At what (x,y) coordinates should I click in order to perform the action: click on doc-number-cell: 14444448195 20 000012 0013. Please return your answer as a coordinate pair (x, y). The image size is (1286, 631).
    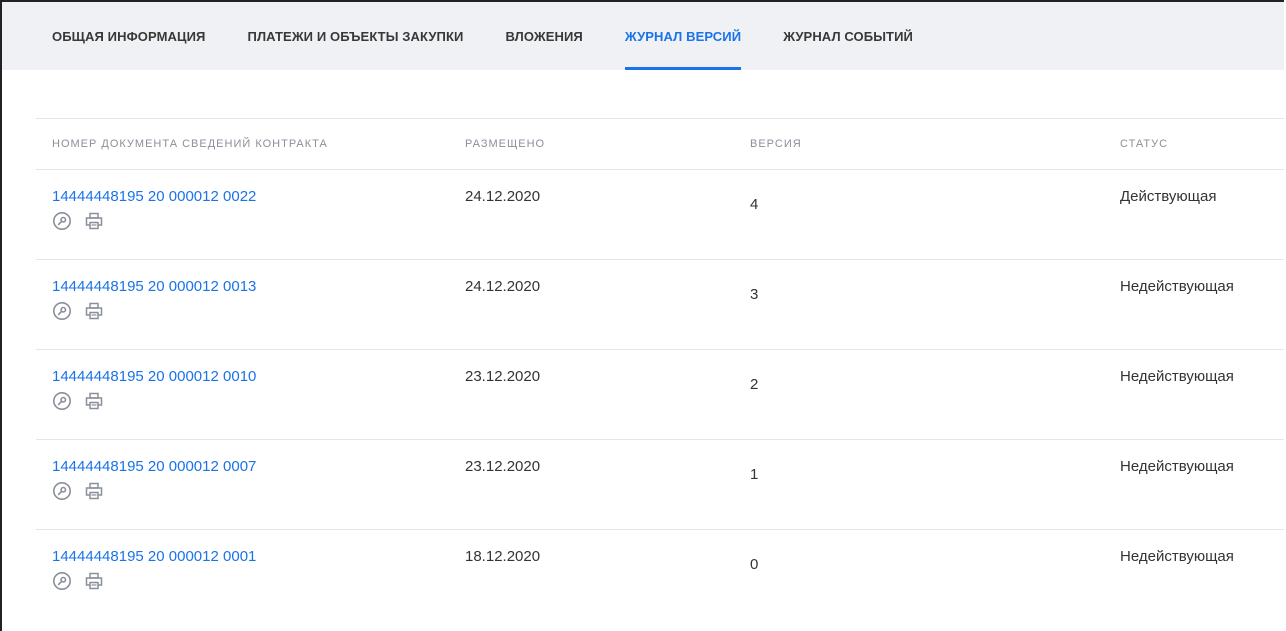
    Looking at the image, I should click on (250, 313).